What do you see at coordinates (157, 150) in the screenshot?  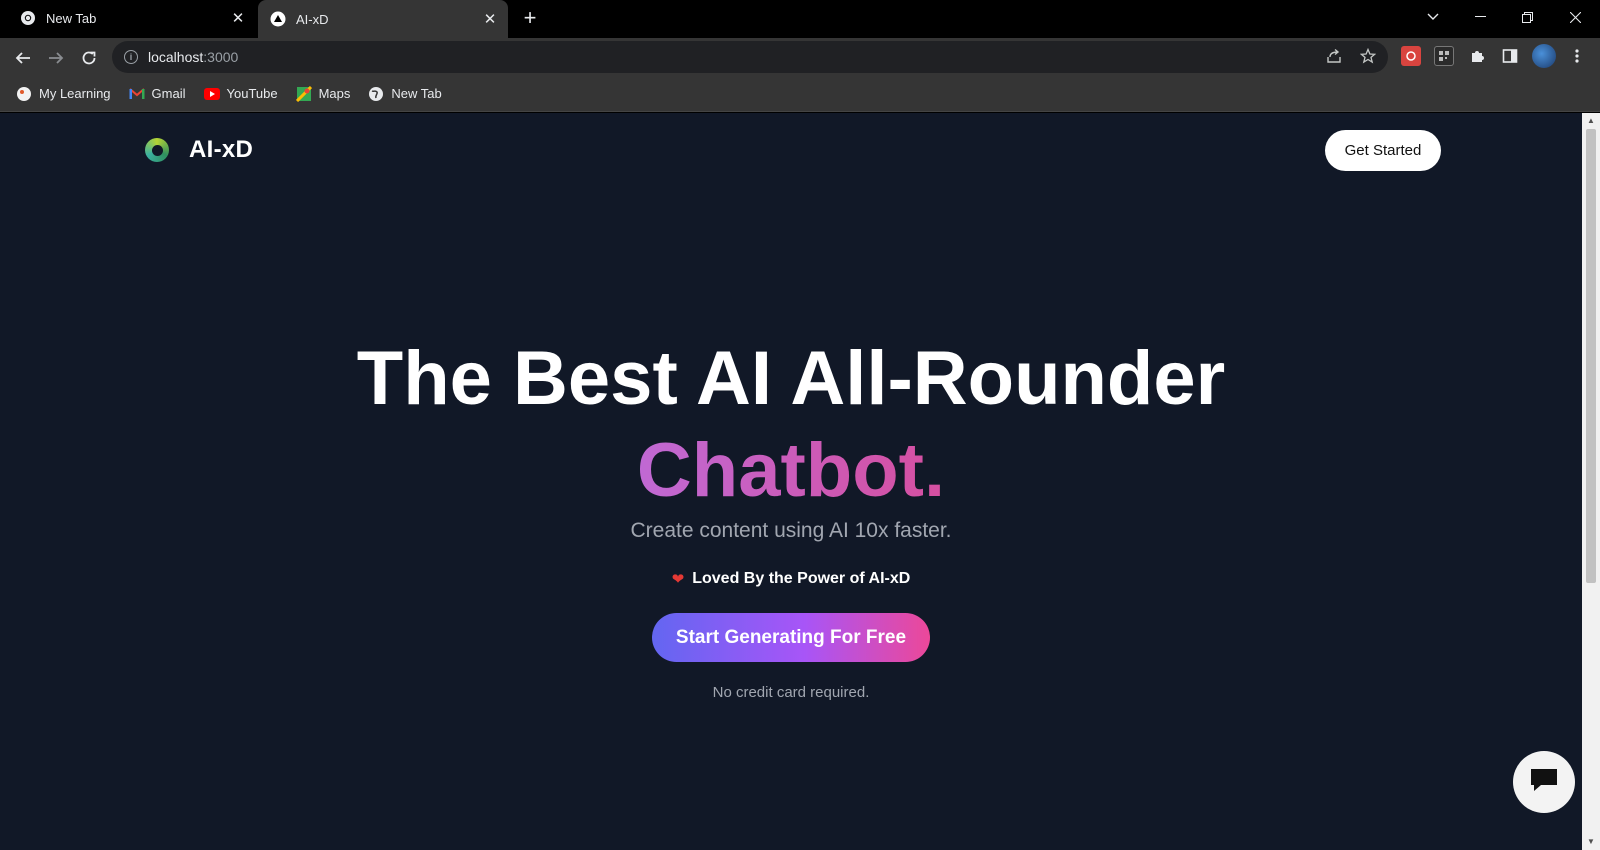 I see `logo-ring-icon` at bounding box center [157, 150].